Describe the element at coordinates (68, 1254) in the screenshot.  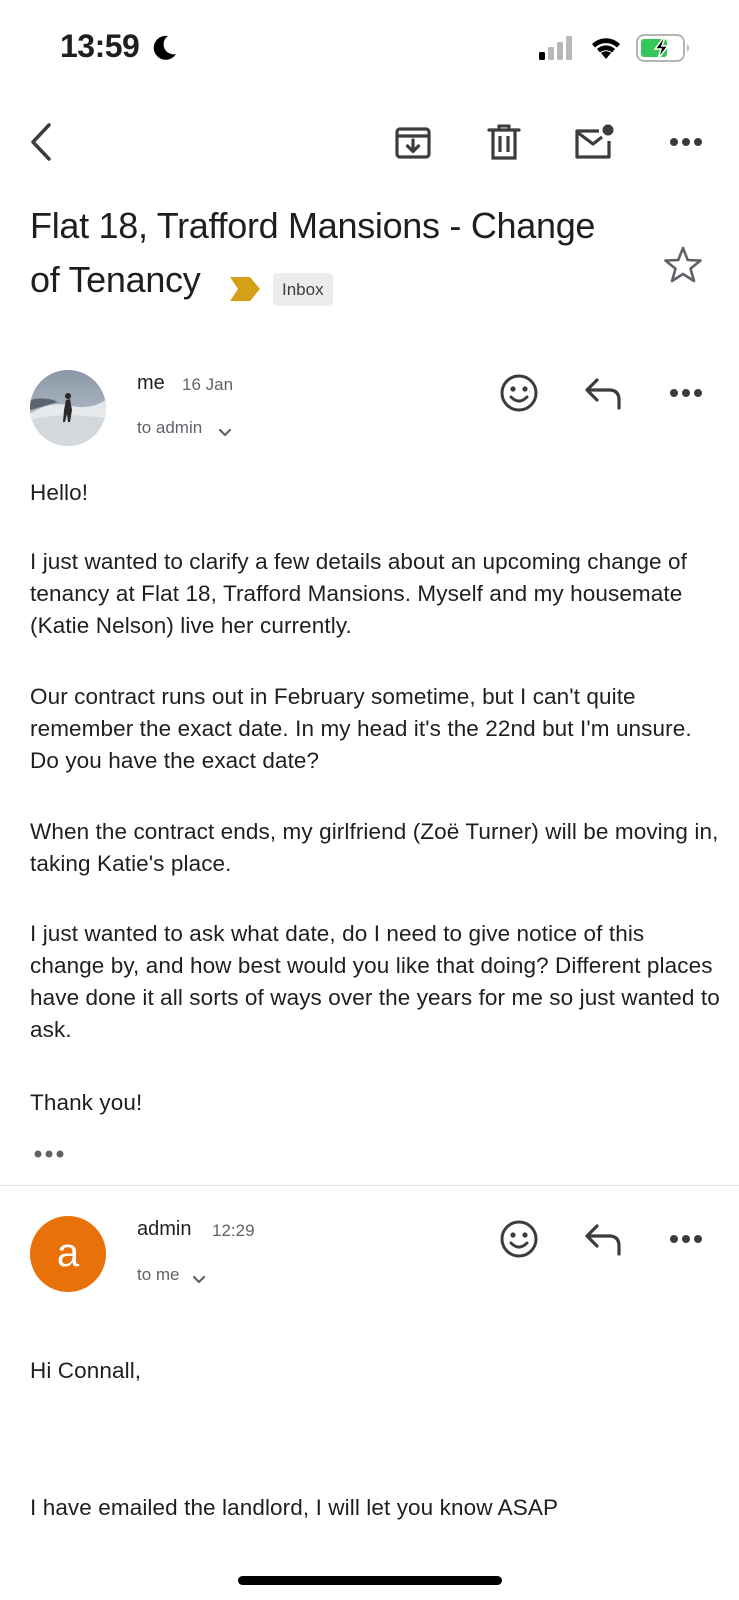
I see `avatar: a` at that location.